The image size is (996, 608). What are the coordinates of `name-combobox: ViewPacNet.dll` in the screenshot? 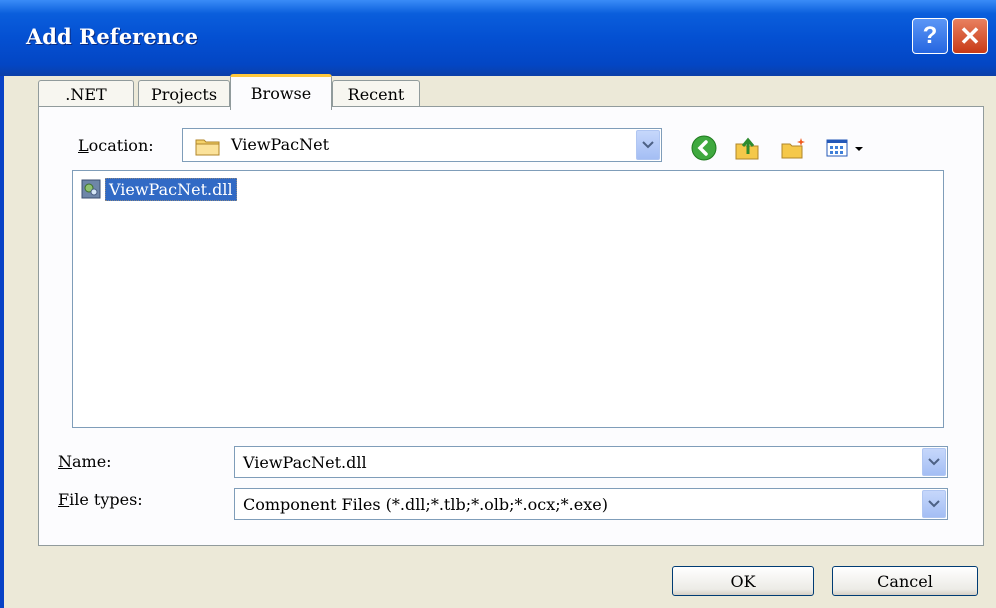 It's located at (591, 462).